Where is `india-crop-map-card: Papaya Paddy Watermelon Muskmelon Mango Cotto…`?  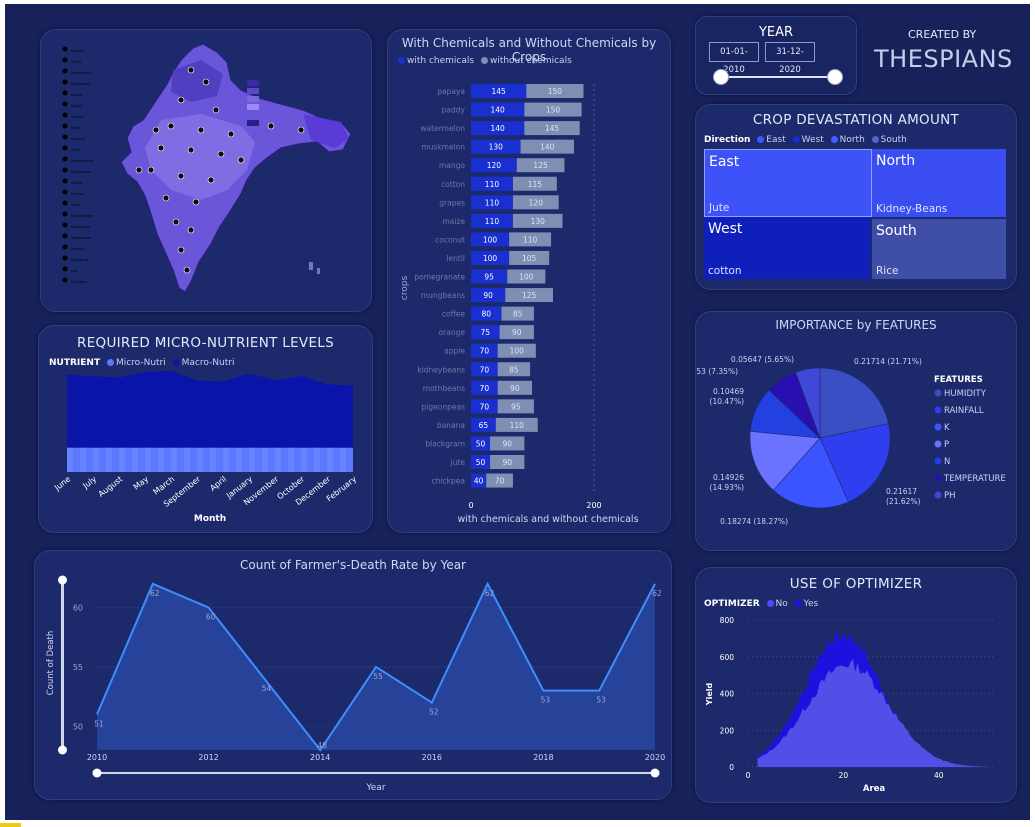 india-crop-map-card: Papaya Paddy Watermelon Muskmelon Mango Cotto… is located at coordinates (206, 170).